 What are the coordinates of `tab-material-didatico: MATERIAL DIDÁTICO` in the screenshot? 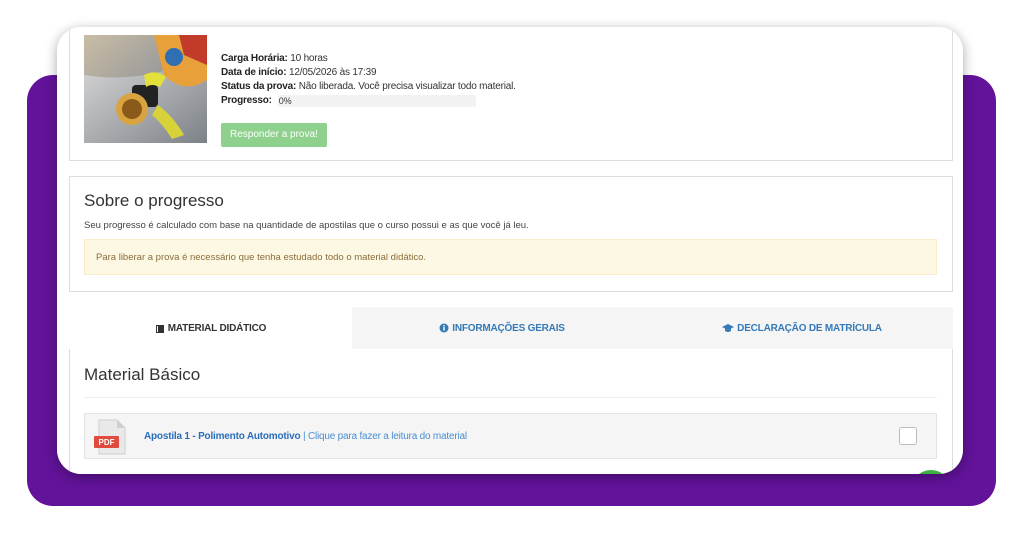 It's located at (210, 328).